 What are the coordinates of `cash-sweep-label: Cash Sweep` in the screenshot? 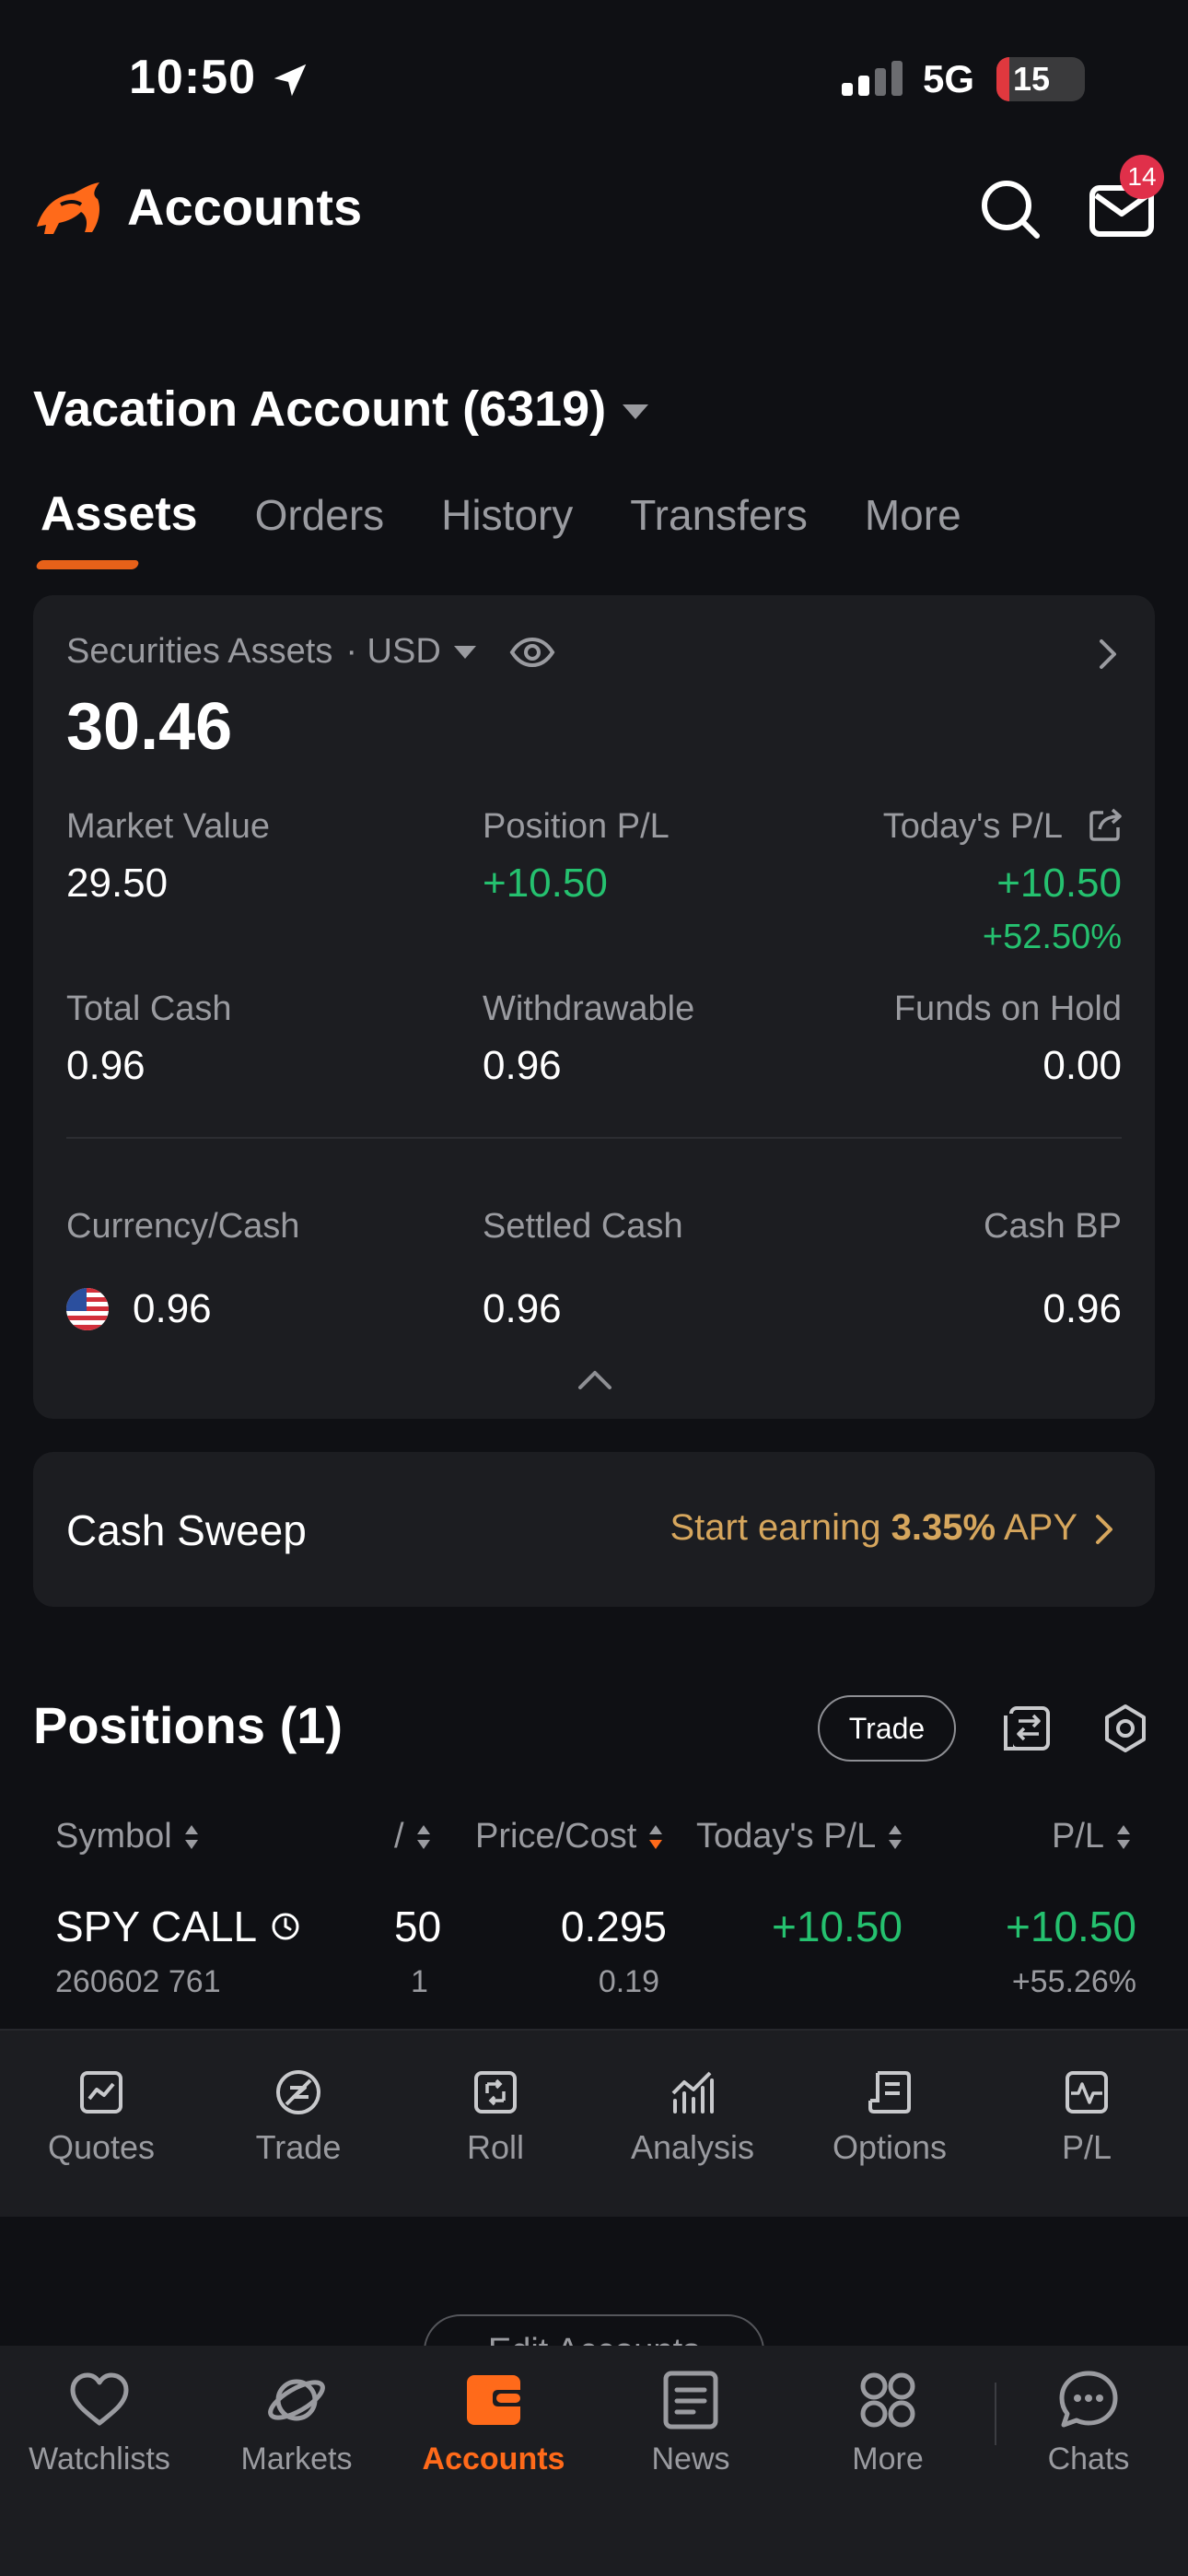 It's located at (186, 1530).